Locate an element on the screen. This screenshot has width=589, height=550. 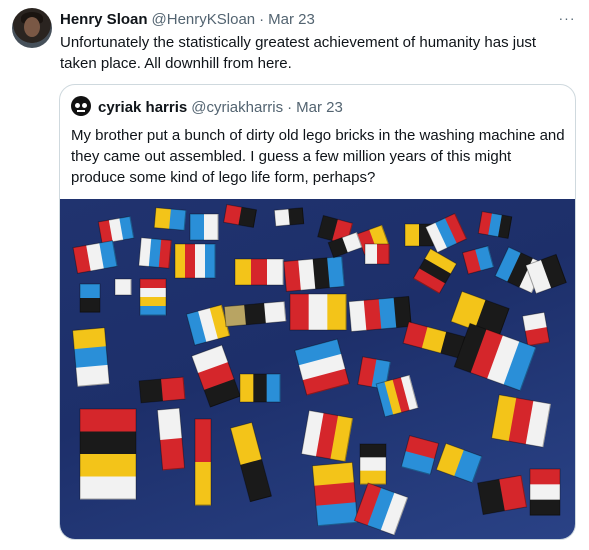
quoted-author-avatar is located at coordinates (81, 106).